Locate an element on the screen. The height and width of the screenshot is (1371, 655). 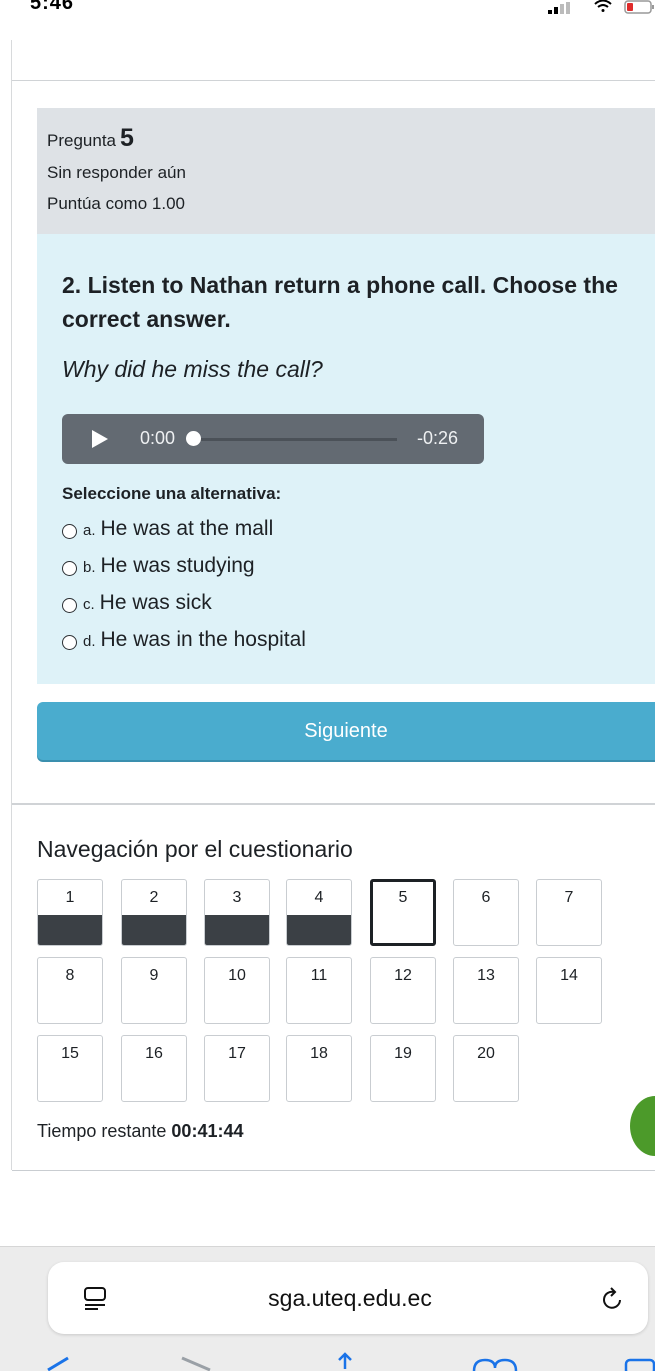
quiz-nav-button: 17 is located at coordinates (237, 1068).